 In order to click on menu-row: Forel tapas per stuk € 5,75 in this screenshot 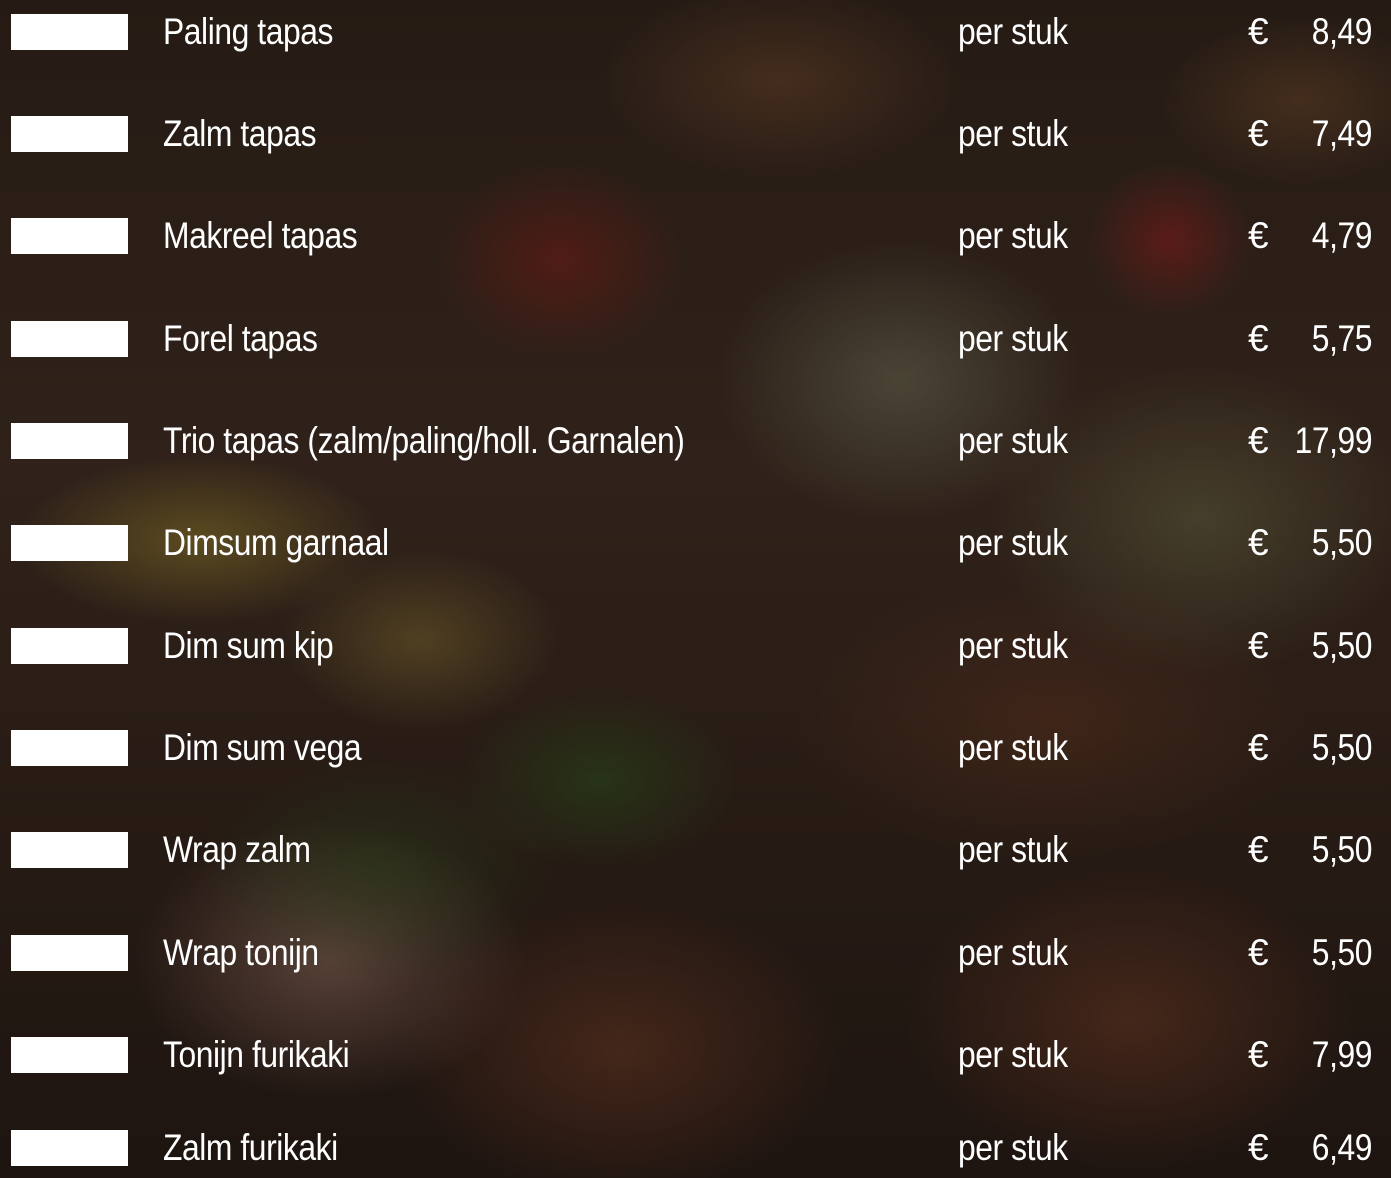, I will do `click(695, 339)`.